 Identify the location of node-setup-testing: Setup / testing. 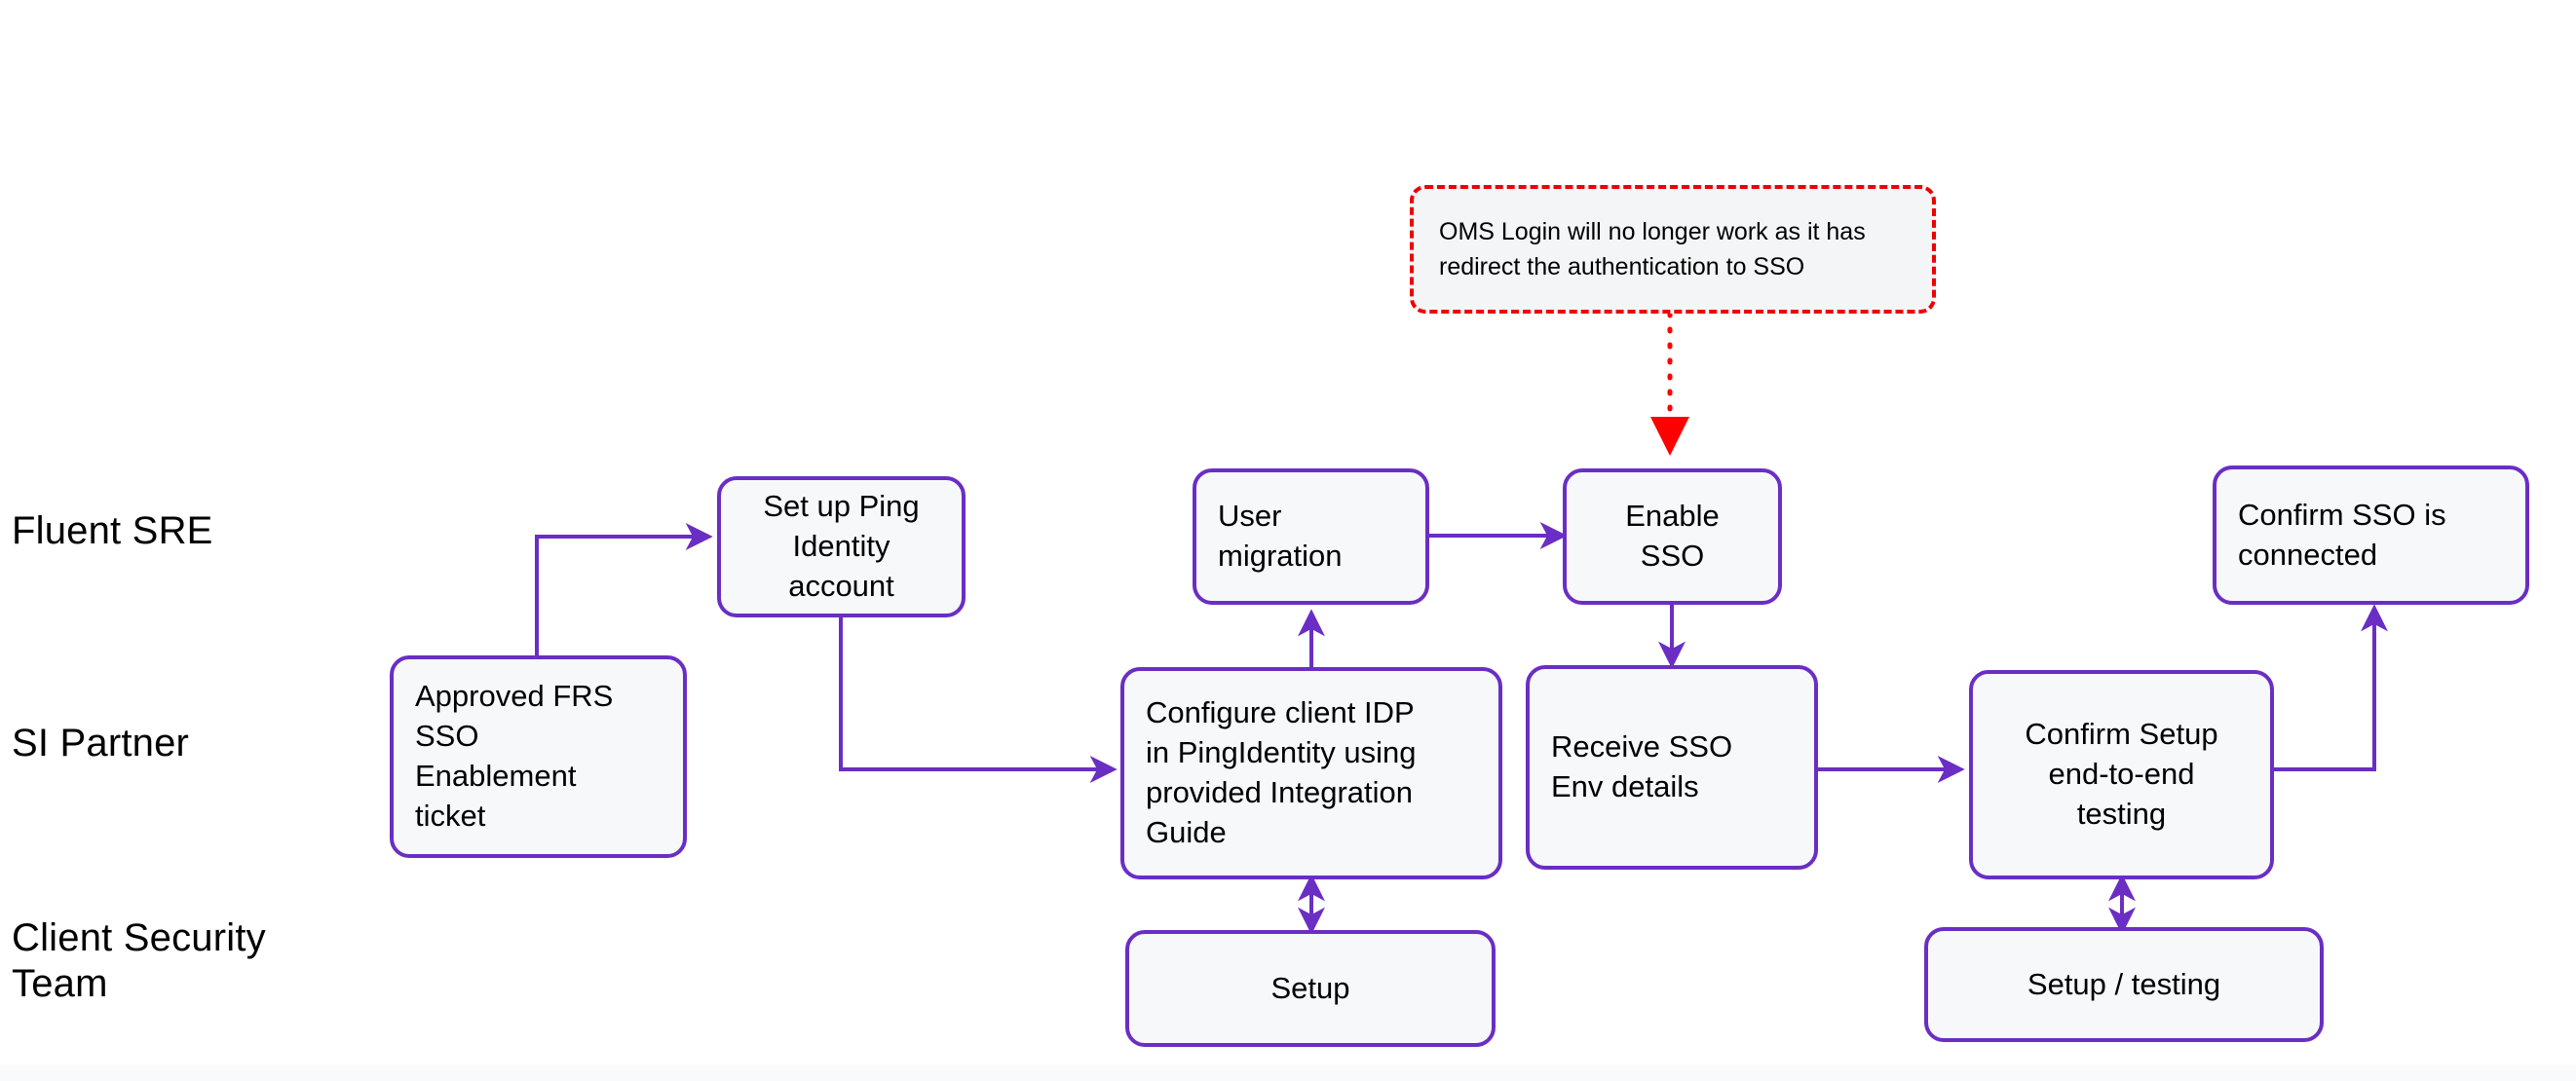
(2124, 985).